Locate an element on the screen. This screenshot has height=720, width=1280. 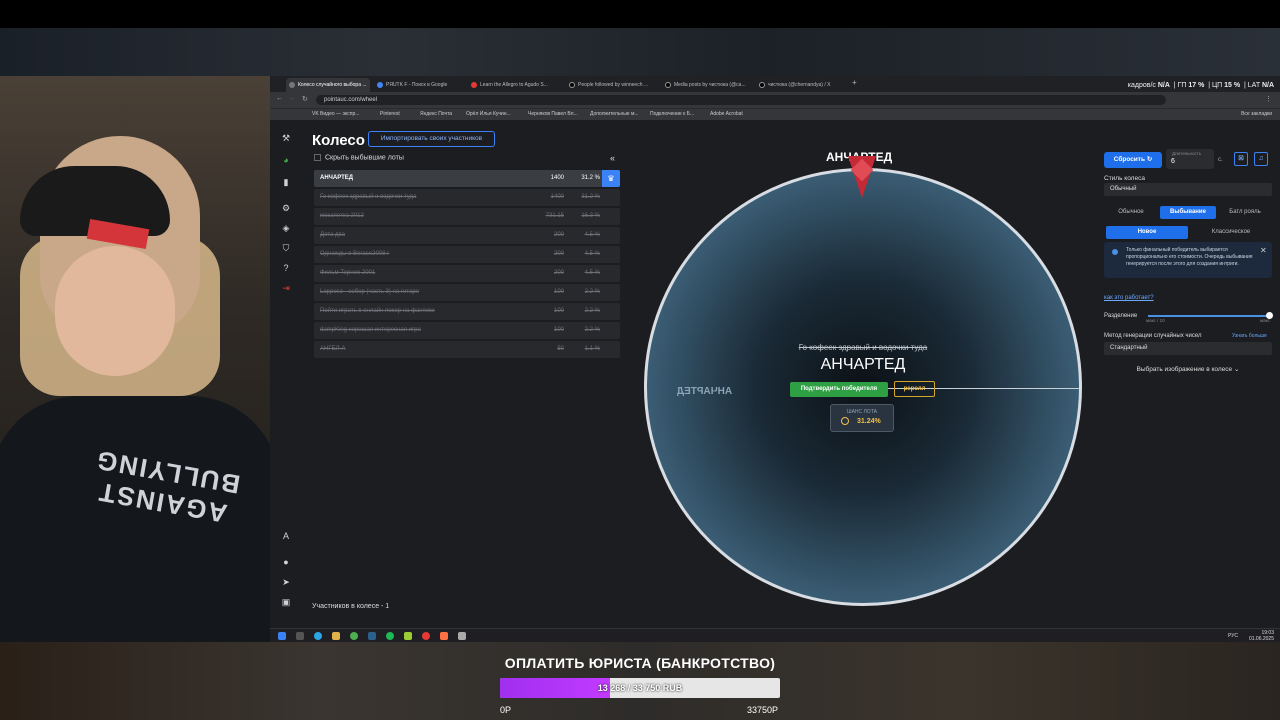
split-label: Разделение is located at coordinates (1121, 316).